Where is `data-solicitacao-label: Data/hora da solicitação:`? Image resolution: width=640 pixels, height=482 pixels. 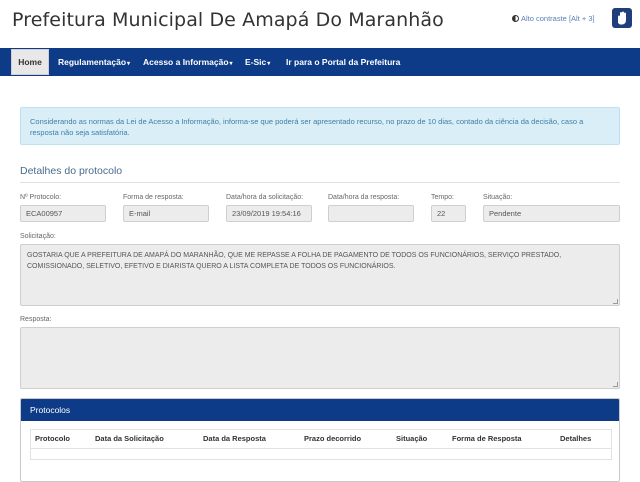
data-solicitacao-label: Data/hora da solicitação: is located at coordinates (265, 197).